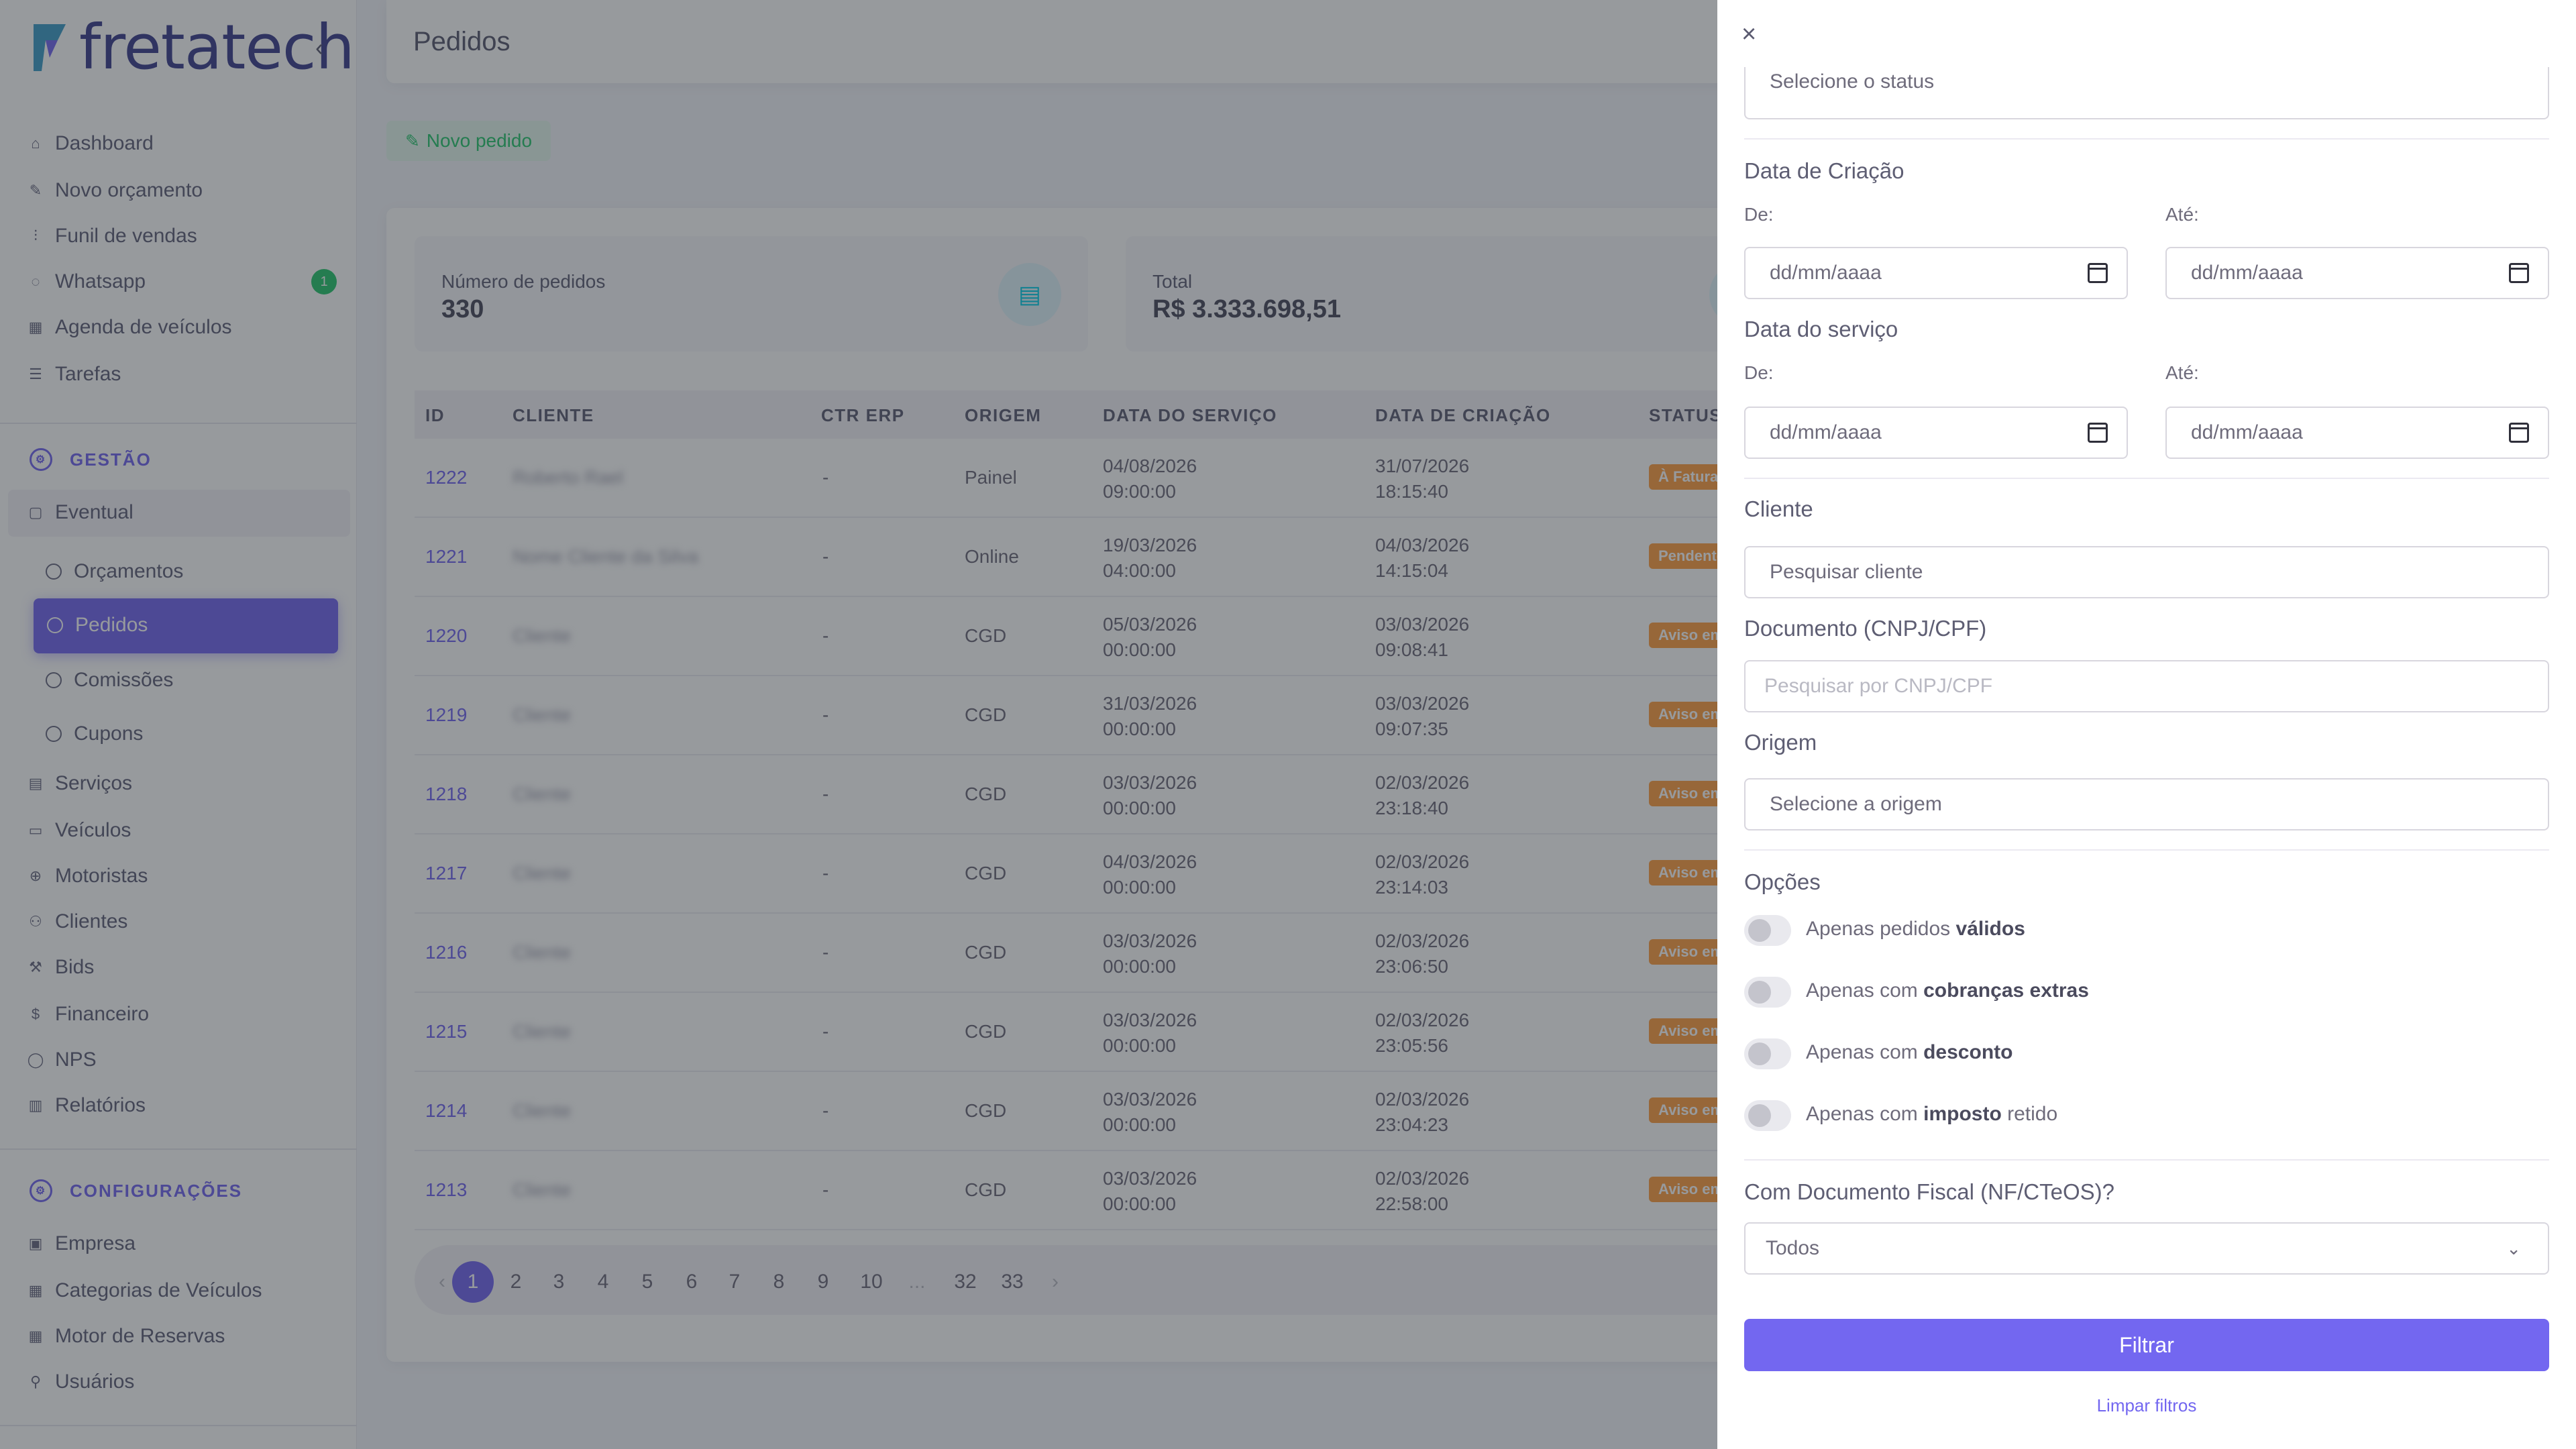 The image size is (2576, 1449). I want to click on client-placeholder: Pesquisar cliente, so click(1846, 572).